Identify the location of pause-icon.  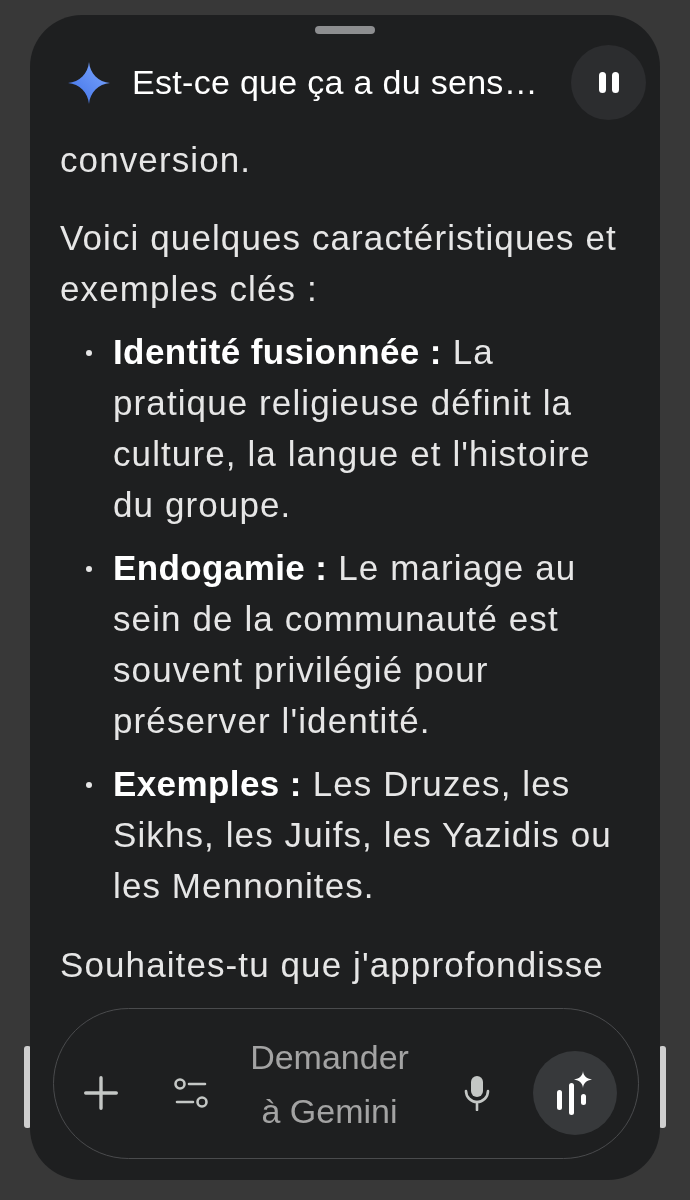
(608, 82).